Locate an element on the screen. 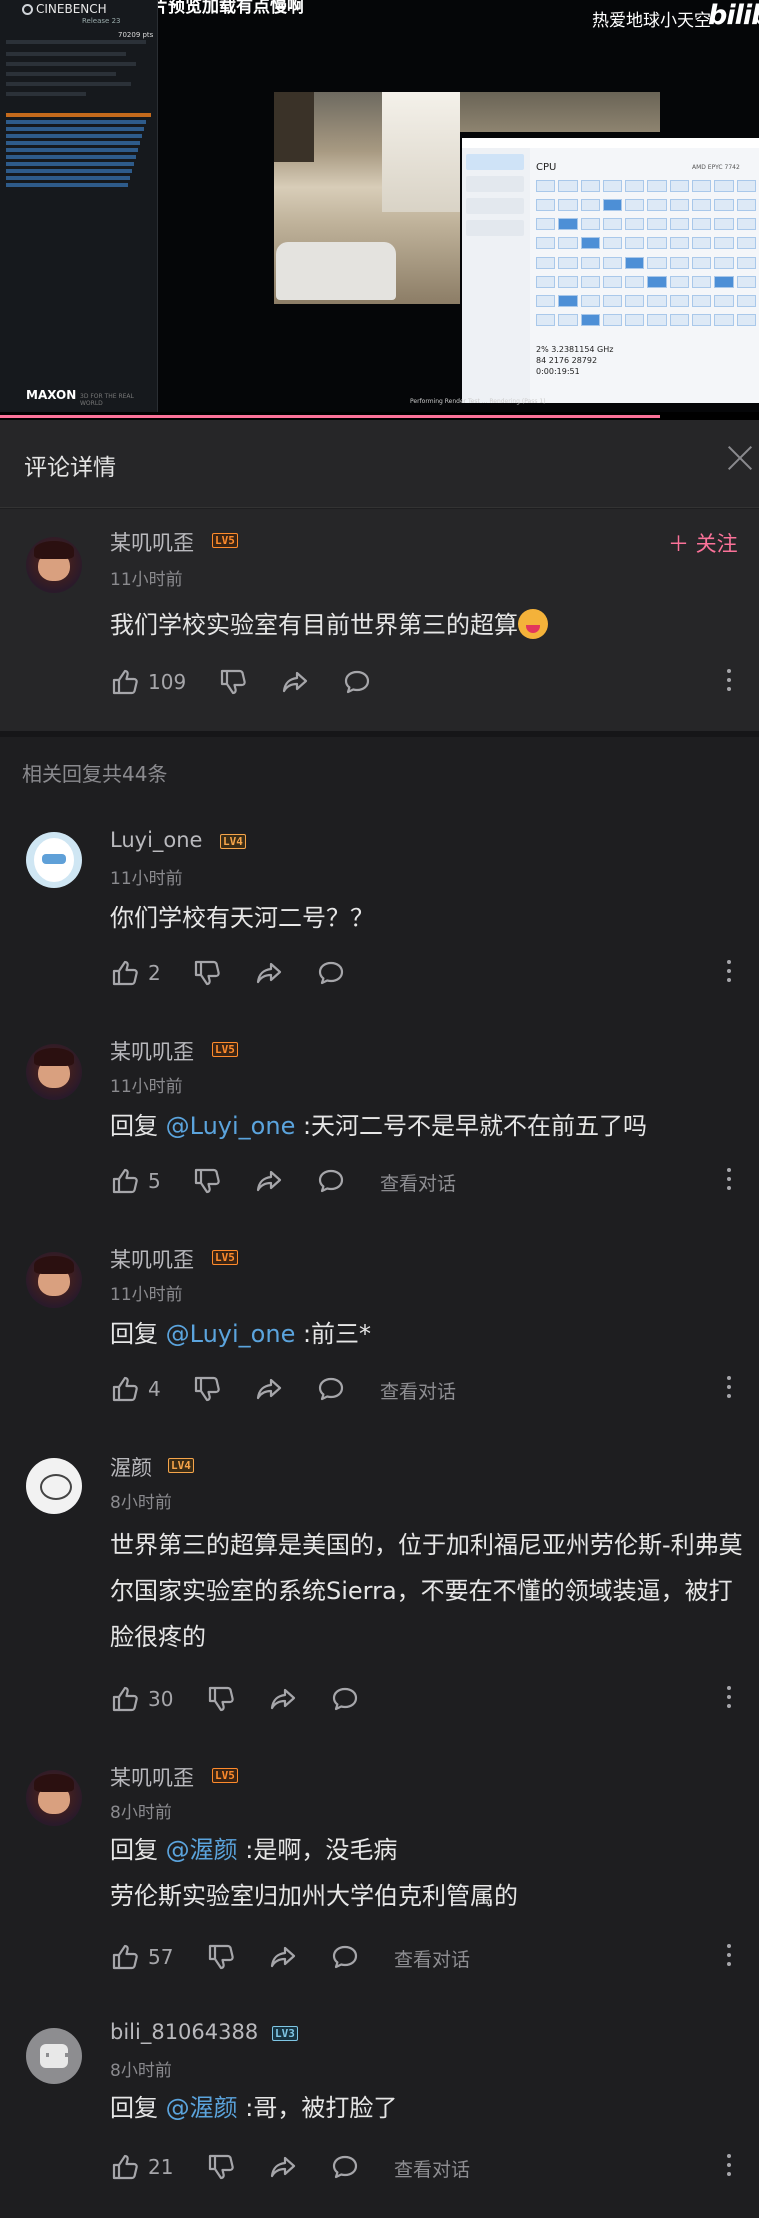 The image size is (759, 2218). comment-detail-header: 评论详情 is located at coordinates (379, 464).